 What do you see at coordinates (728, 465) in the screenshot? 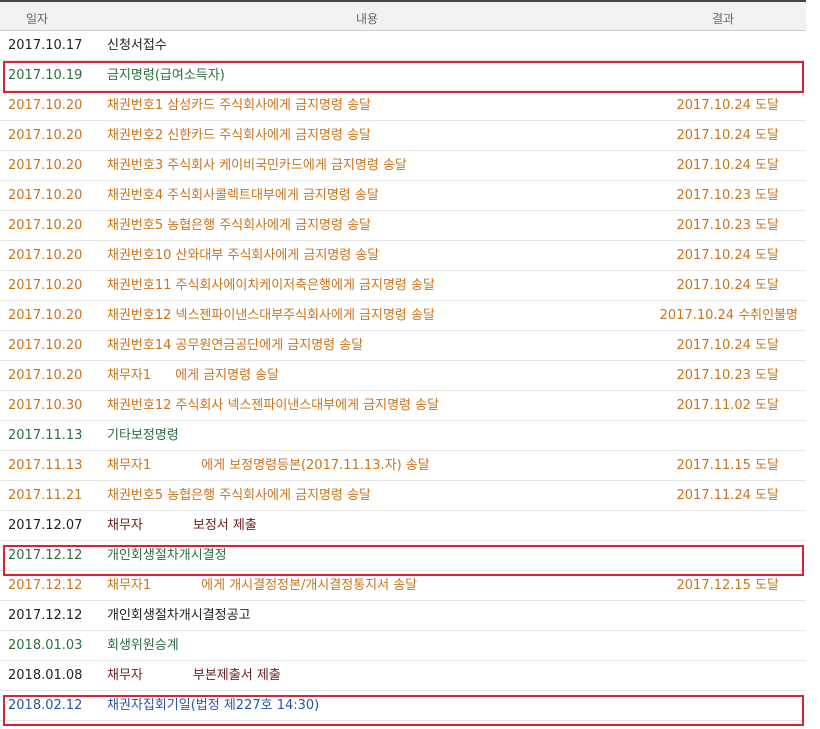
I see `row-result: 2017.11.15 도달` at bounding box center [728, 465].